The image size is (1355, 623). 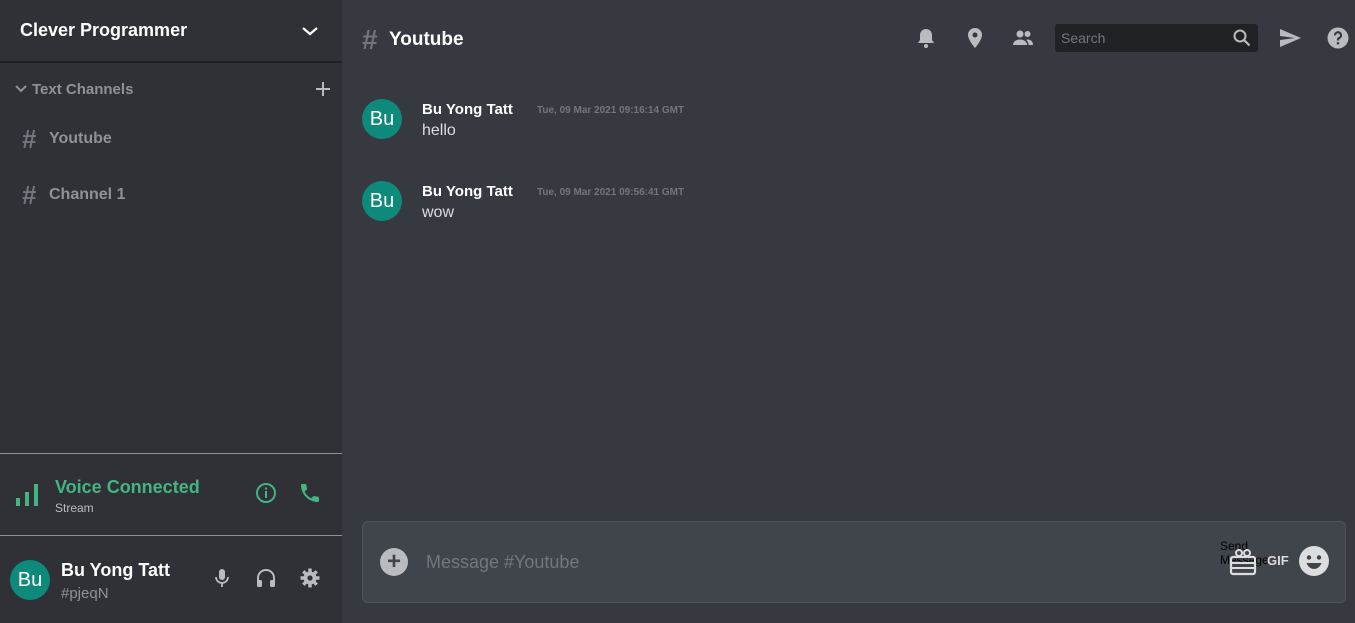 I want to click on gift-icon, so click(x=1243, y=561).